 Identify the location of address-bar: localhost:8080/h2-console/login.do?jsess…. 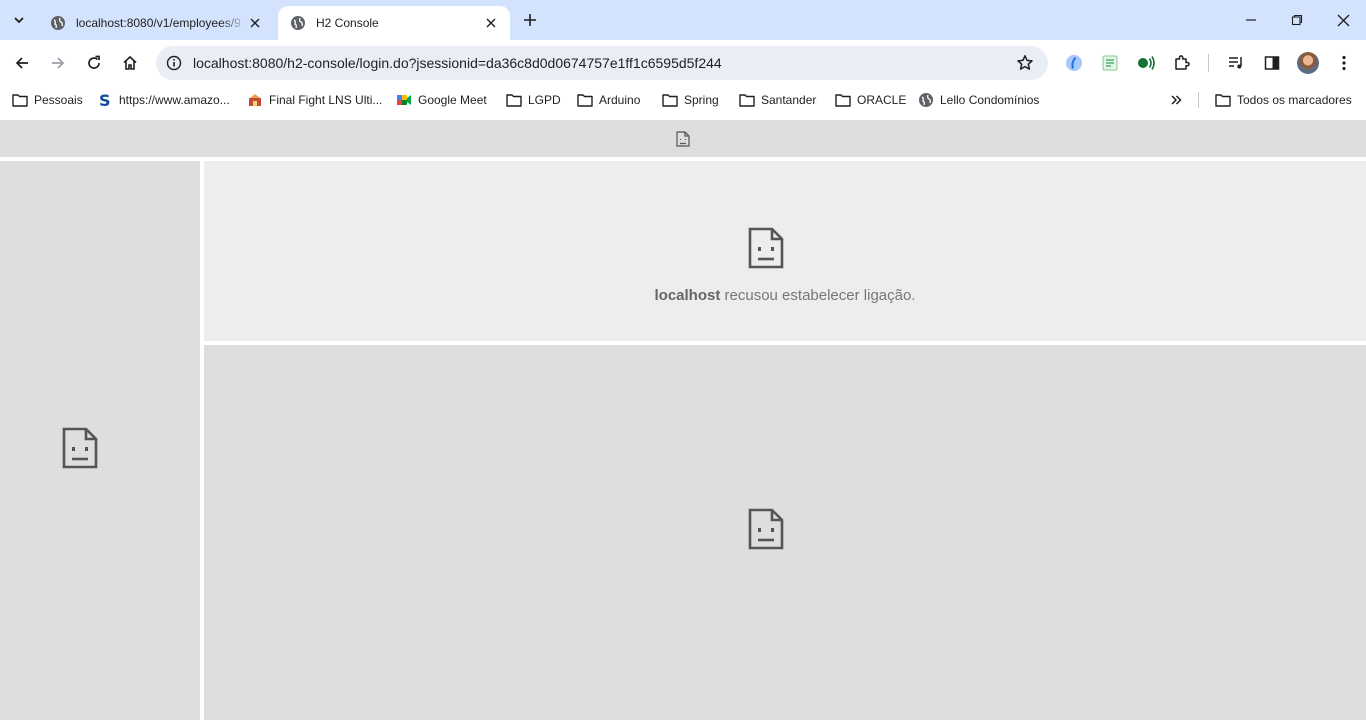
(602, 63).